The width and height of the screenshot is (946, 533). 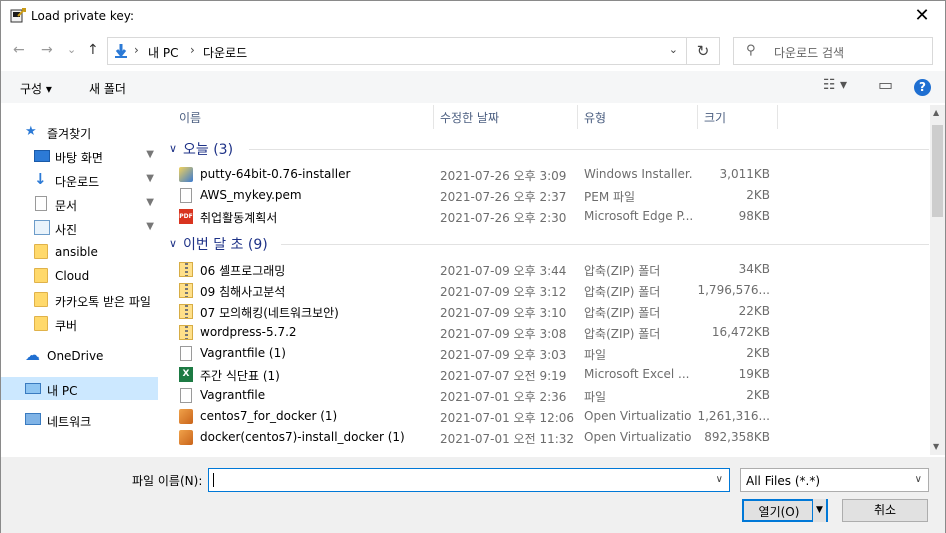 What do you see at coordinates (835, 85) in the screenshot?
I see `view-options-icon: ☷ ▾` at bounding box center [835, 85].